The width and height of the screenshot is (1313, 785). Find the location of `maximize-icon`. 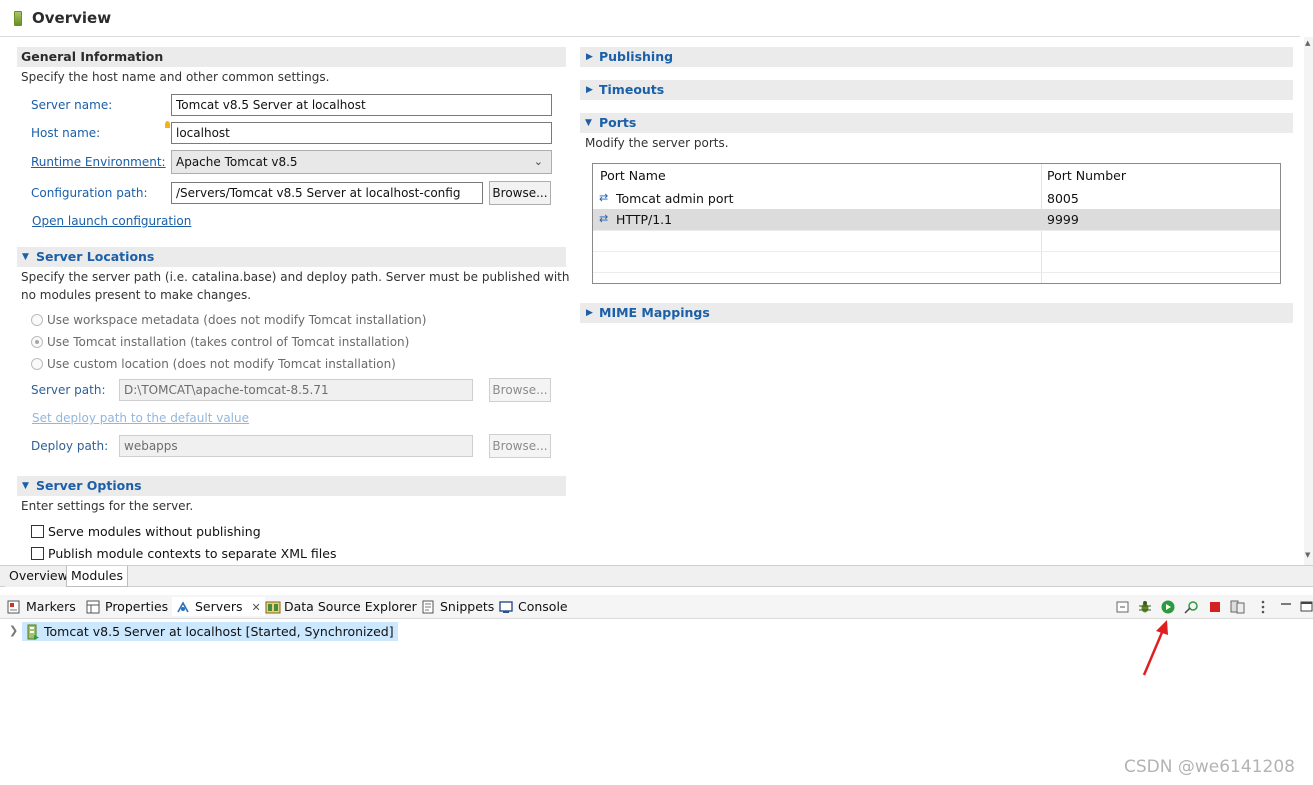

maximize-icon is located at coordinates (1306, 607).